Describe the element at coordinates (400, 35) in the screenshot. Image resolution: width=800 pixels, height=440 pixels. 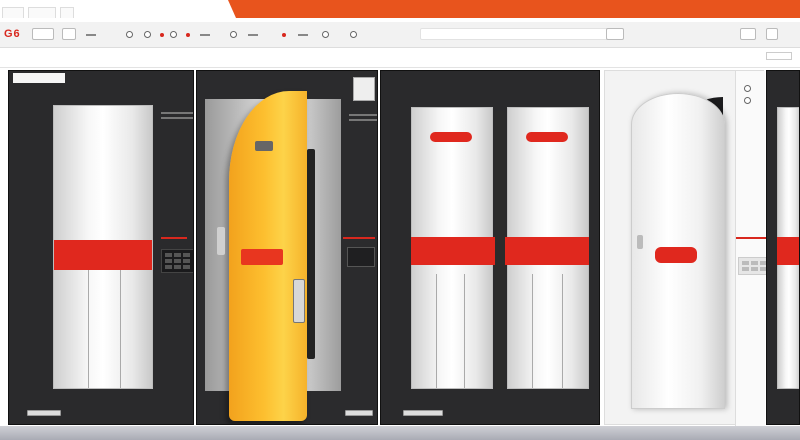
I see `toolbar: G6` at that location.